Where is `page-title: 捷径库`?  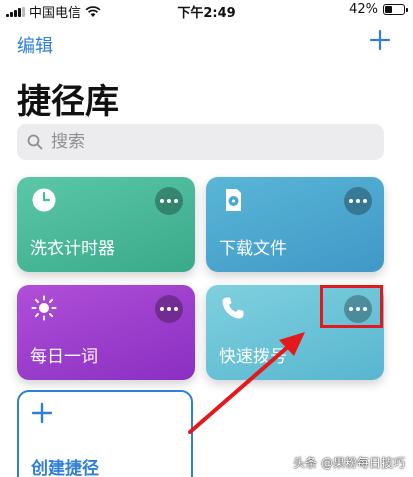 page-title: 捷径库 is located at coordinates (68, 102).